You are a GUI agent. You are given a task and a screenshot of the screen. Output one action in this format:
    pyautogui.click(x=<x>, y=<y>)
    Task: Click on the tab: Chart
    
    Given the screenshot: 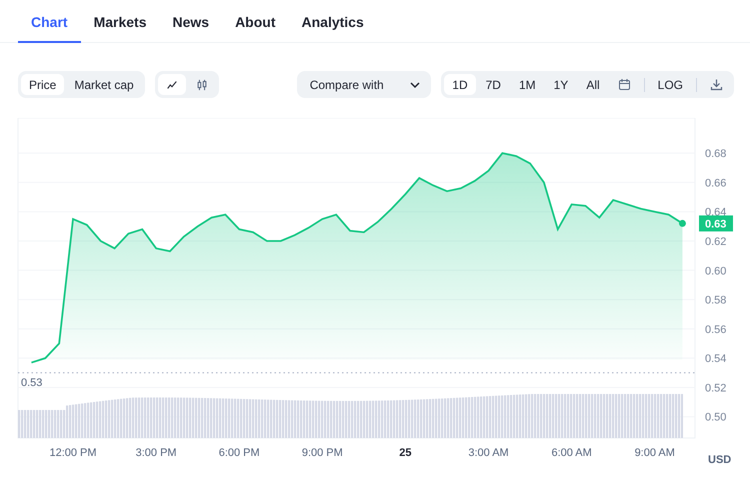 What is the action you would take?
    pyautogui.click(x=49, y=21)
    